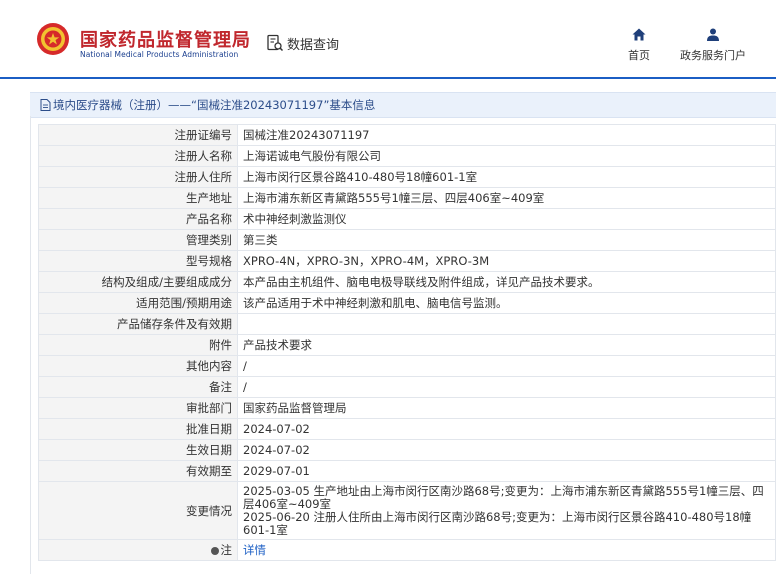 This screenshot has height=574, width=776. Describe the element at coordinates (138, 510) in the screenshot. I see `change-history-label: 变更情况` at that location.